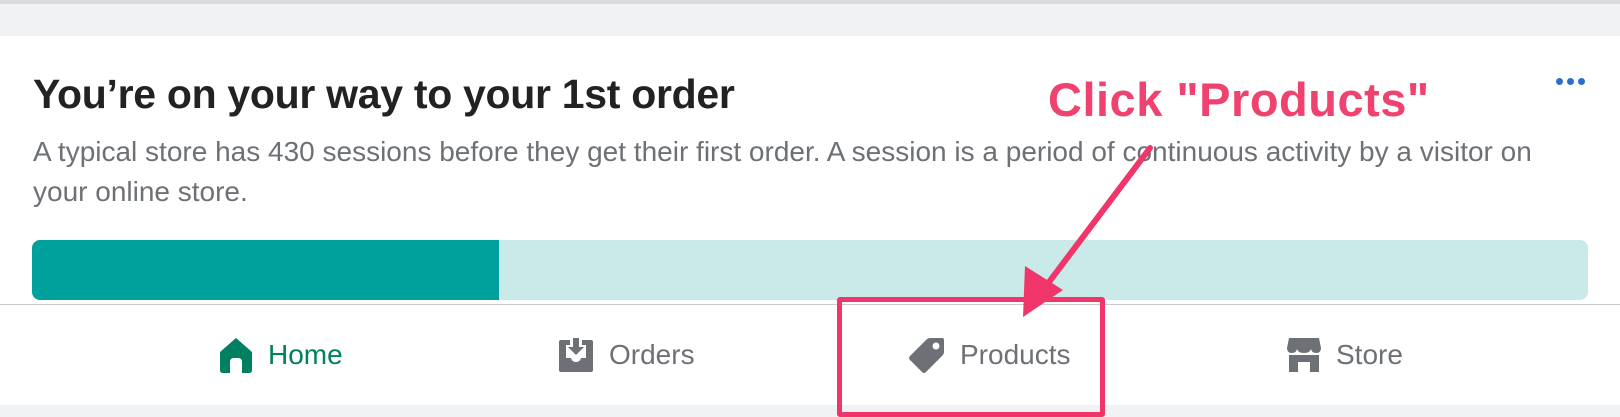 The height and width of the screenshot is (417, 1620). I want to click on store-icon, so click(1304, 355).